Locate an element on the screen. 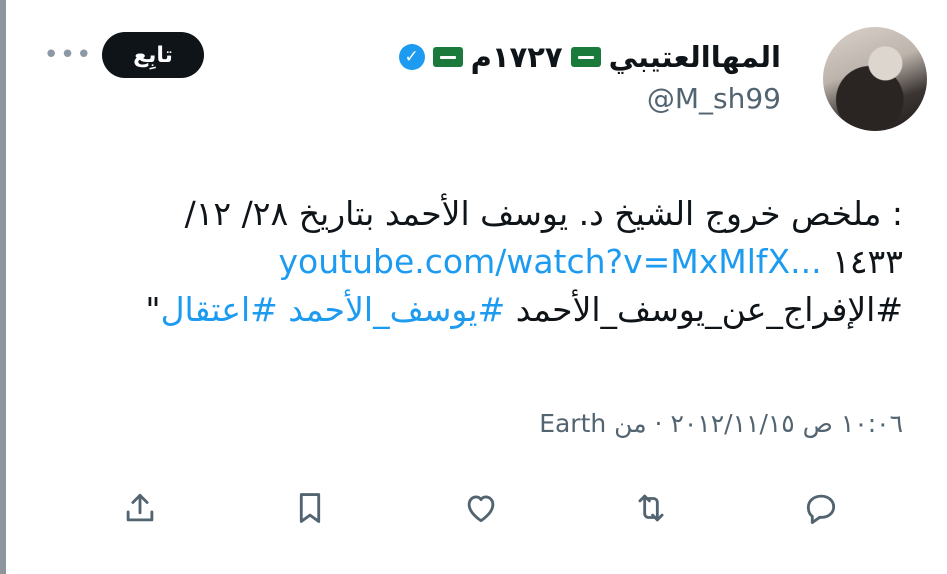 This screenshot has height=574, width=947. like-icon is located at coordinates (480, 509).